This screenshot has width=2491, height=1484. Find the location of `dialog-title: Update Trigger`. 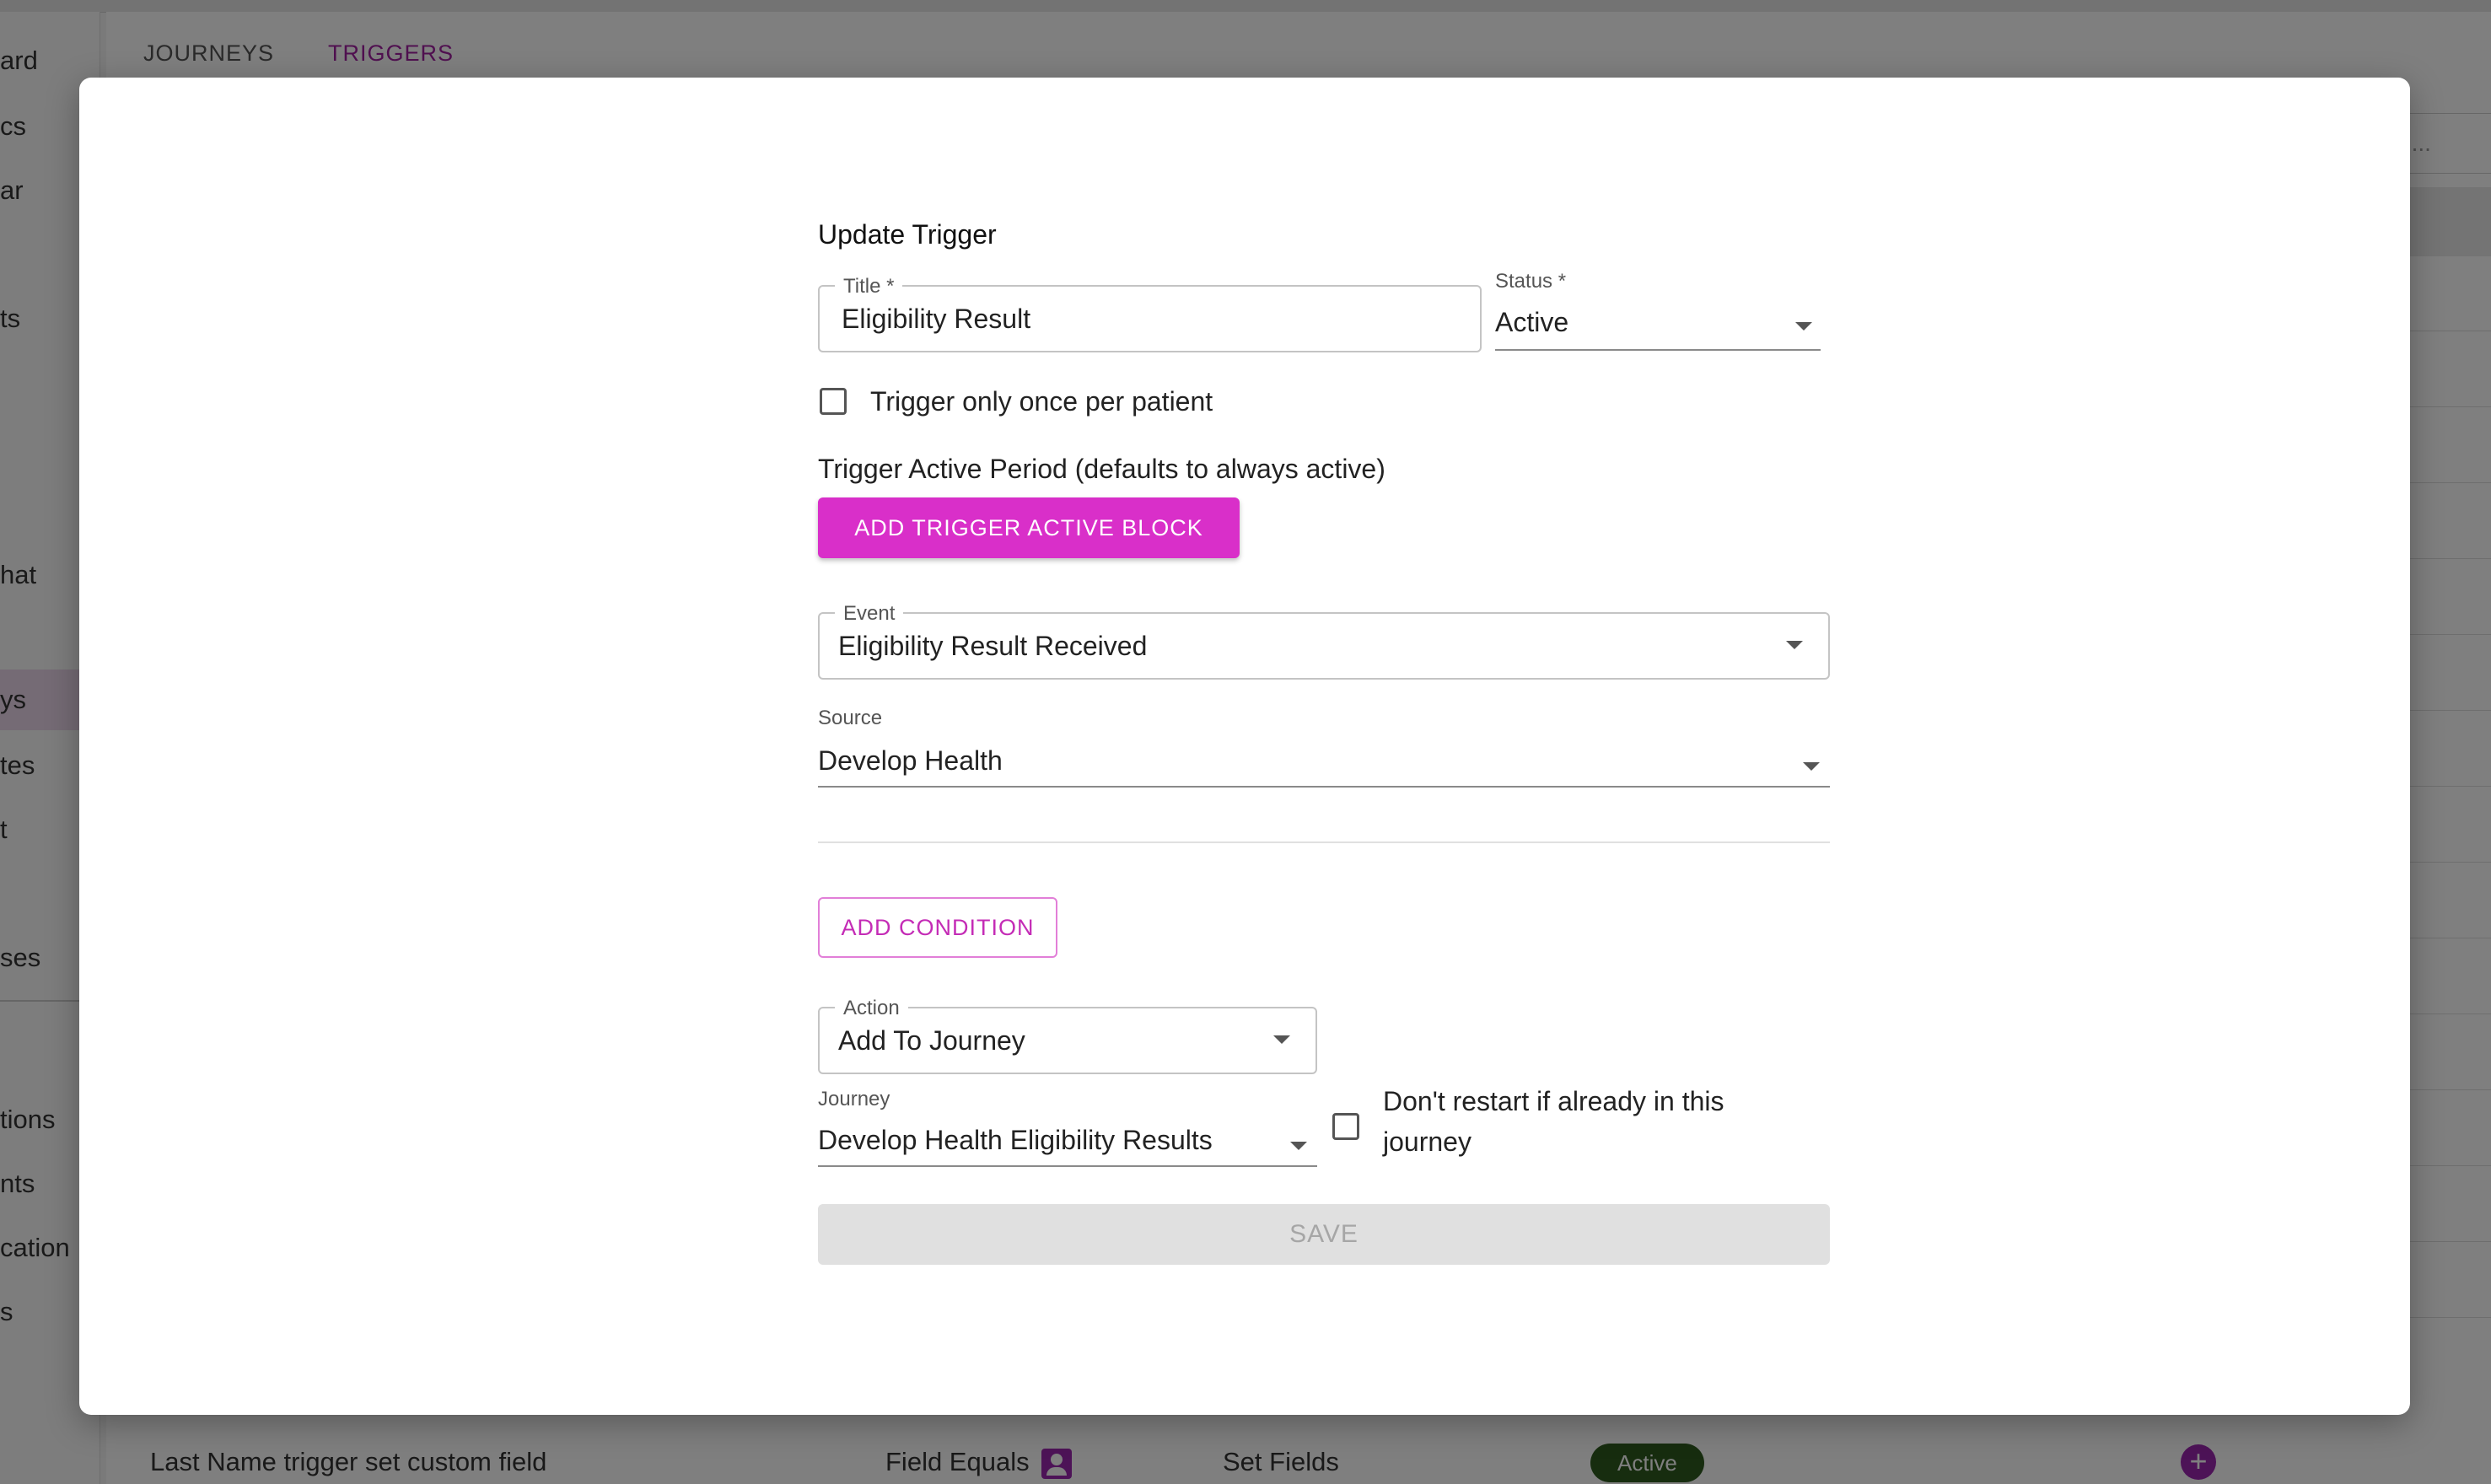

dialog-title: Update Trigger is located at coordinates (907, 234).